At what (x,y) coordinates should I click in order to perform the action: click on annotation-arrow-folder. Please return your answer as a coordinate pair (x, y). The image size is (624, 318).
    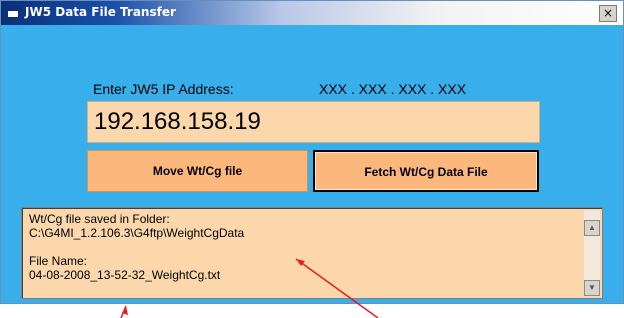
    Looking at the image, I should click on (337, 288).